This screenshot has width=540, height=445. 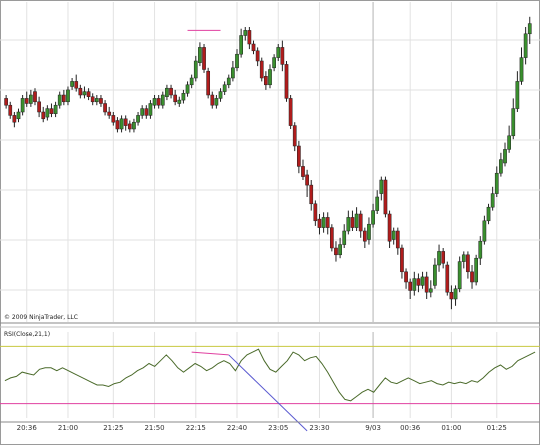 I want to click on x-tick-label: 22:15, so click(x=196, y=428).